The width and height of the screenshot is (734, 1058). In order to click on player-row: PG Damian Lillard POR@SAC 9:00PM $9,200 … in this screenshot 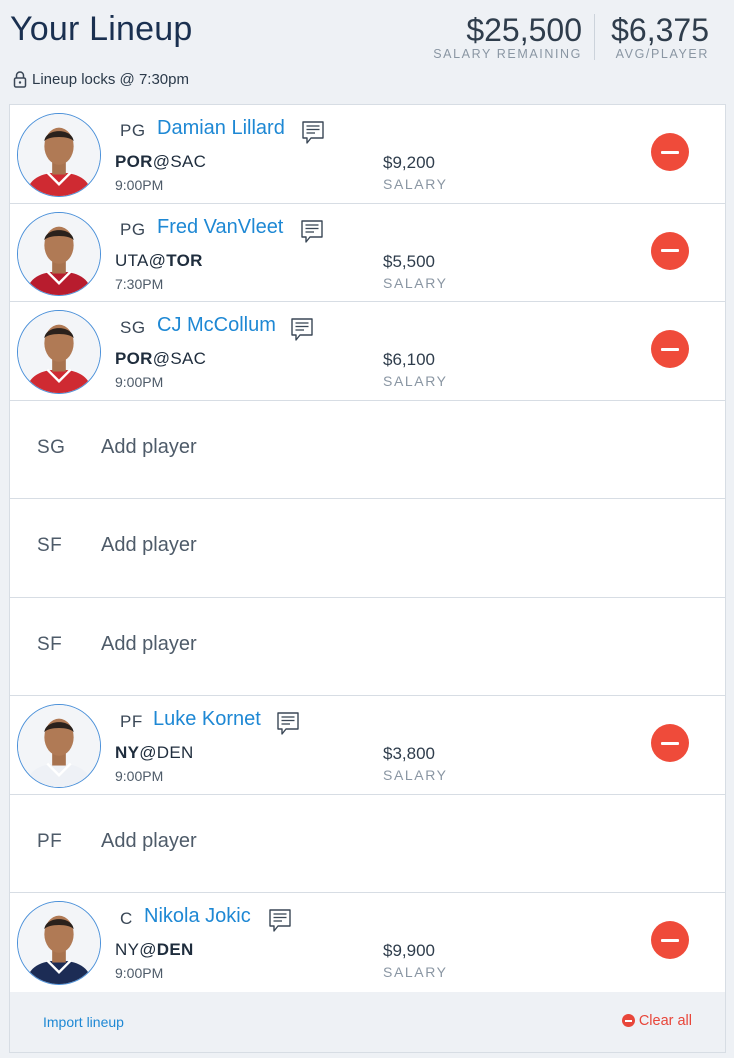, I will do `click(367, 154)`.